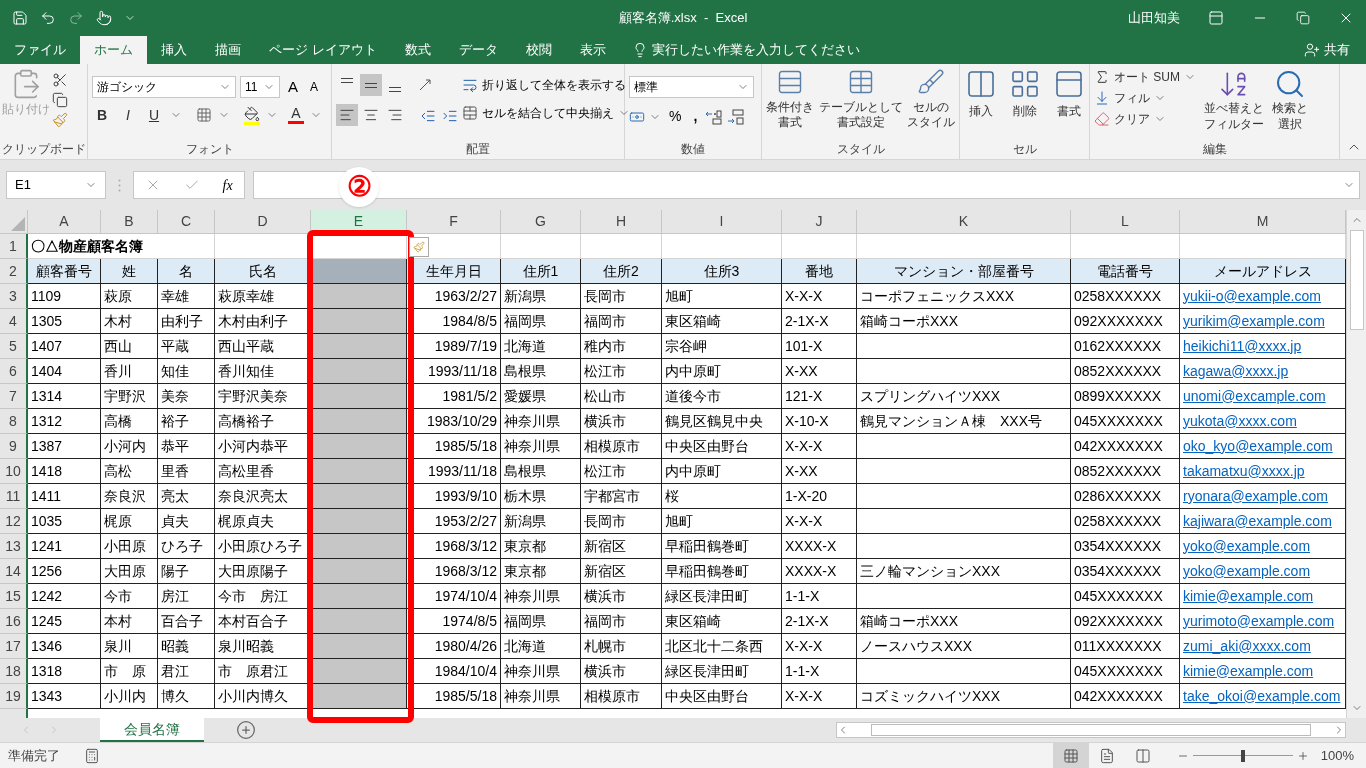  Describe the element at coordinates (64, 222) in the screenshot. I see `column-header: A` at that location.